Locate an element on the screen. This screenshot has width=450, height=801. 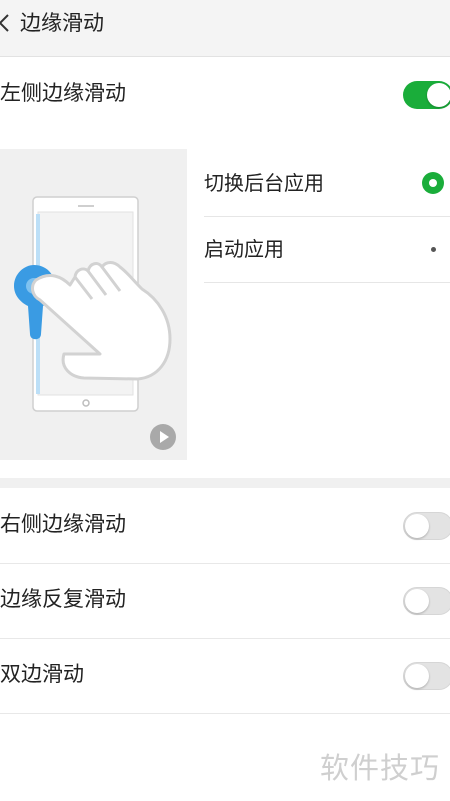
edge-repeat-swipe-row: 边缘反复滑动 is located at coordinates (225, 601).